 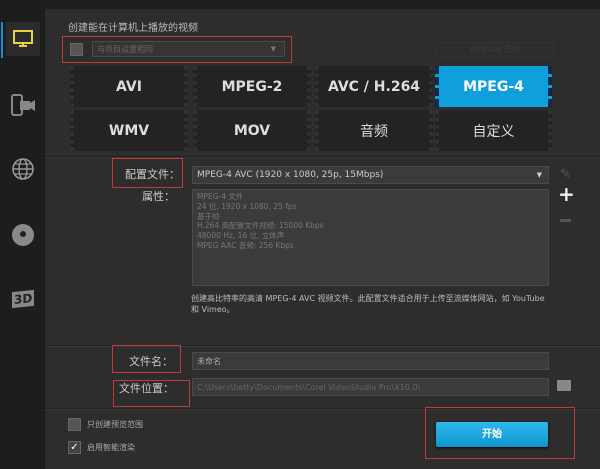 I want to click on top-band, so click(x=322, y=4).